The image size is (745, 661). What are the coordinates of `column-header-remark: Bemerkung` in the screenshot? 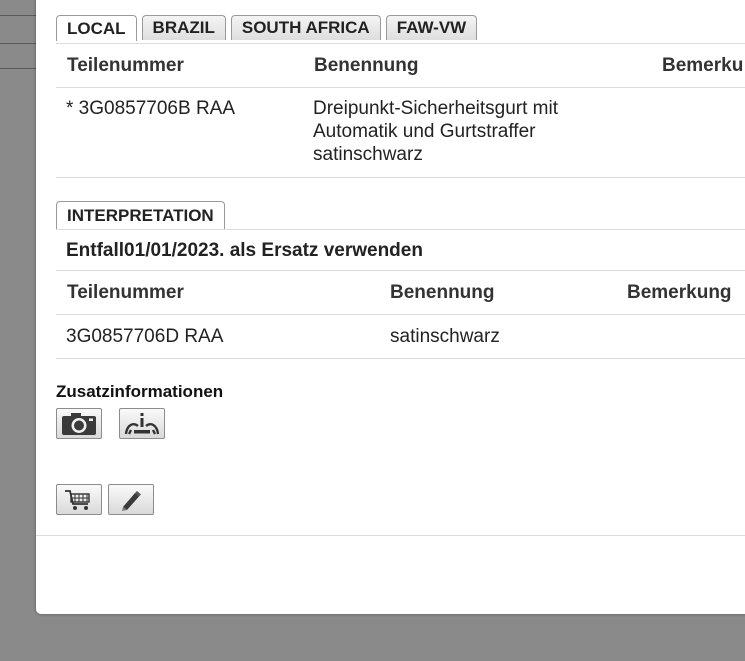 It's located at (679, 292).